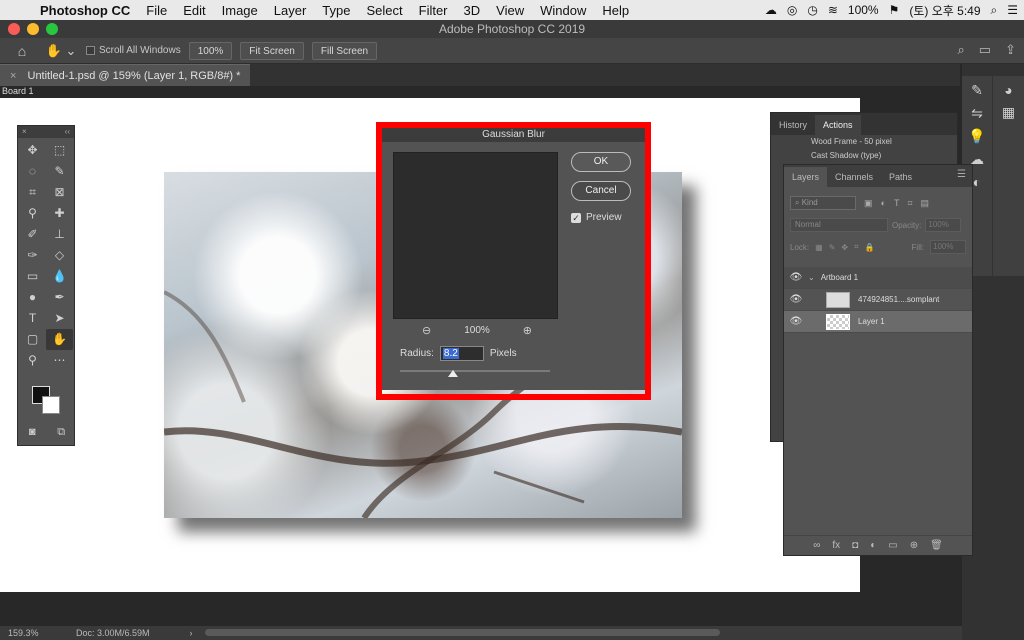 The width and height of the screenshot is (1024, 640). What do you see at coordinates (771, 10) in the screenshot?
I see `creative-cloud-icon: ☁` at bounding box center [771, 10].